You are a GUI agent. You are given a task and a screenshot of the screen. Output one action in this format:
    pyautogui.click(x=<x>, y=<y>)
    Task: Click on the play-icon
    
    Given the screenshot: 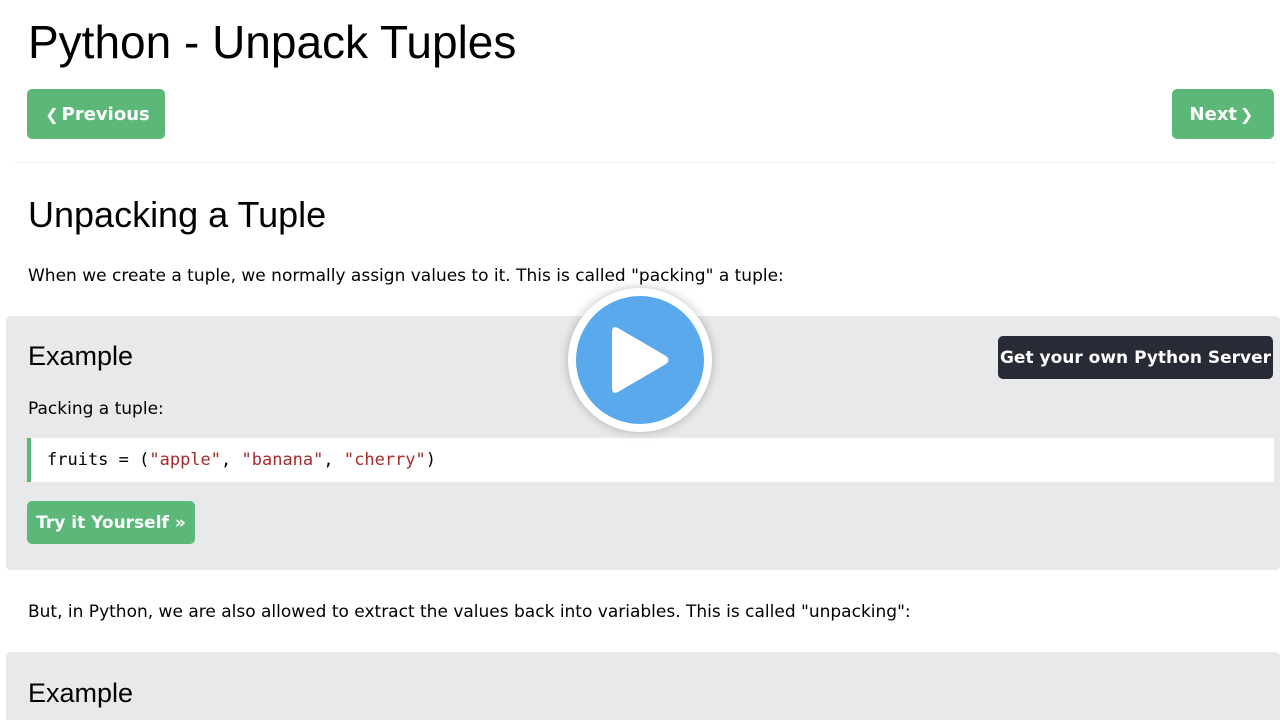 What is the action you would take?
    pyautogui.click(x=640, y=360)
    